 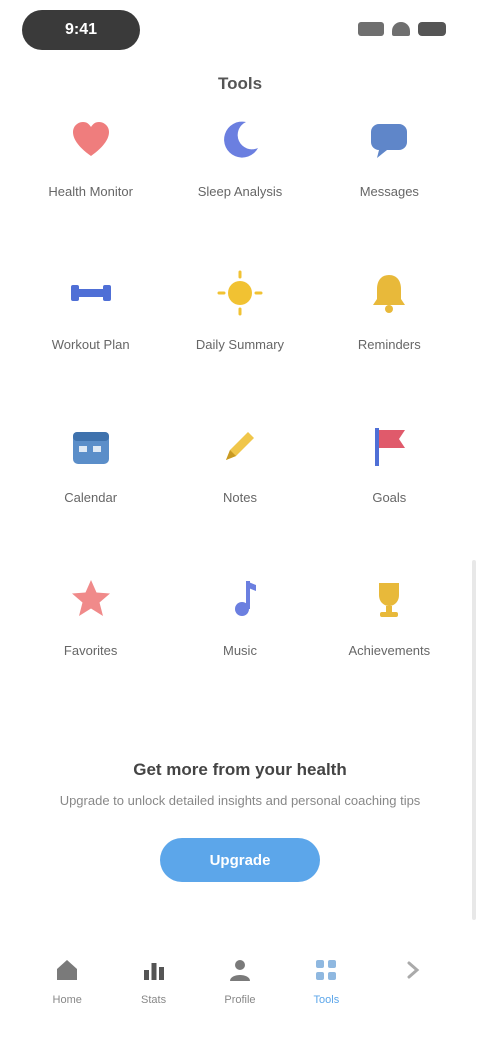 I want to click on app-tile: Messages, so click(x=389, y=178).